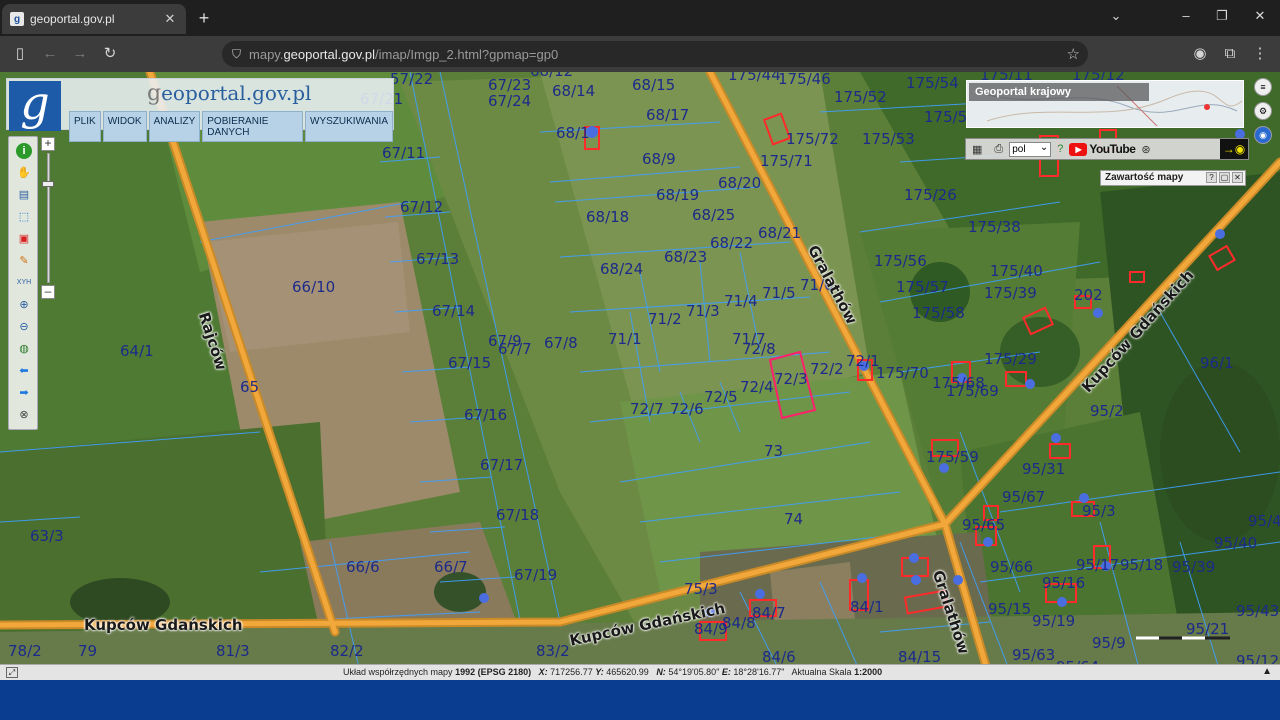  I want to click on zoom-track, so click(48, 218).